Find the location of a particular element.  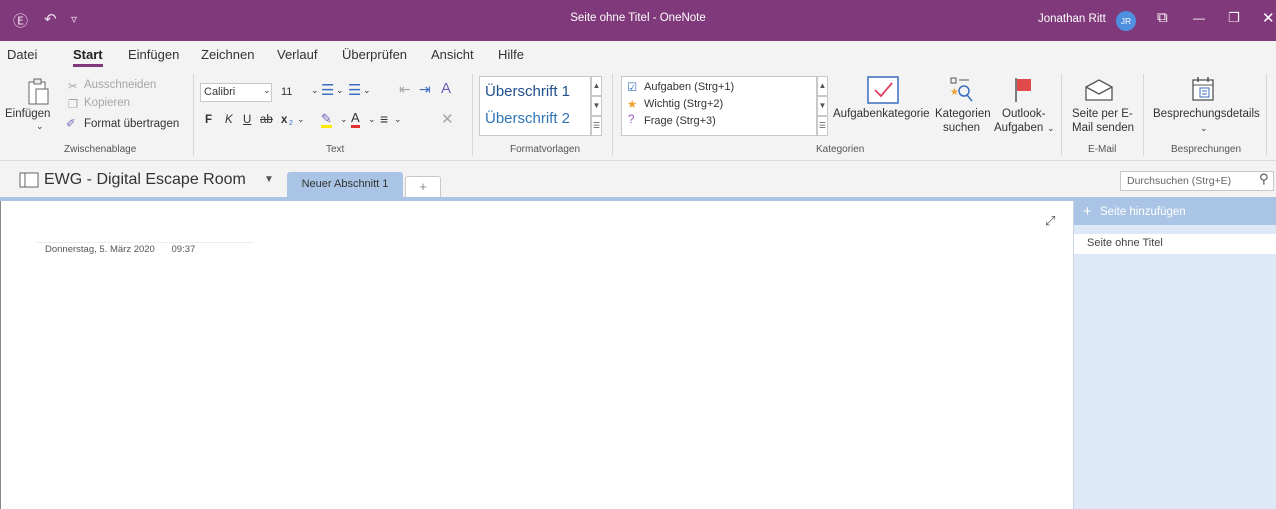

minimize-icon: — is located at coordinates (1199, 18).